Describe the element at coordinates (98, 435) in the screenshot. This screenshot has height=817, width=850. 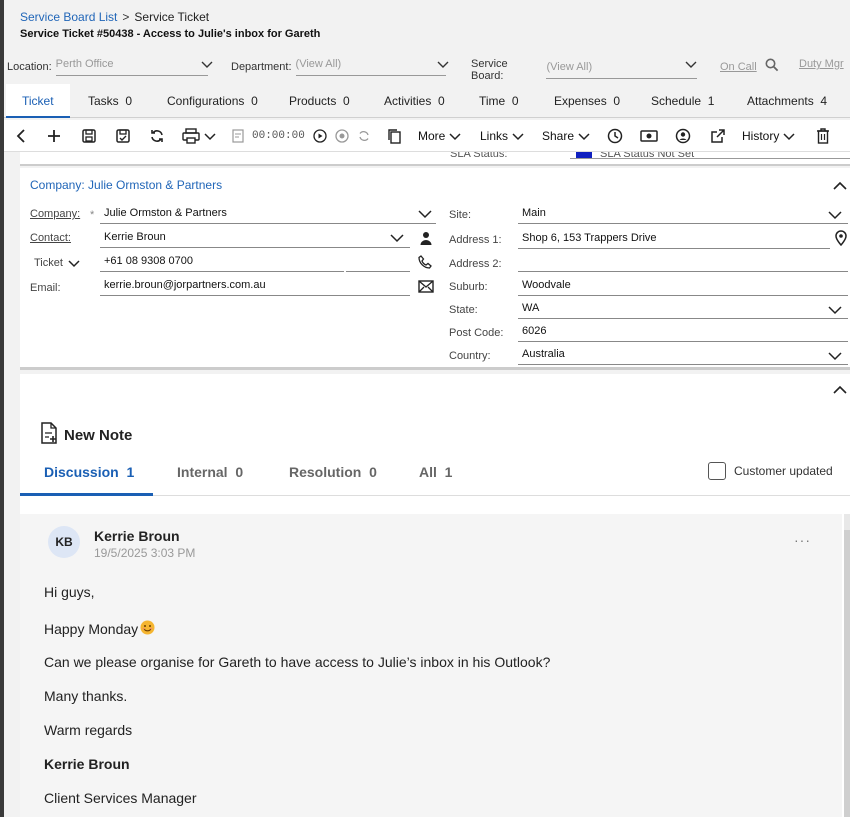
I see `new-note-label: New Note` at that location.